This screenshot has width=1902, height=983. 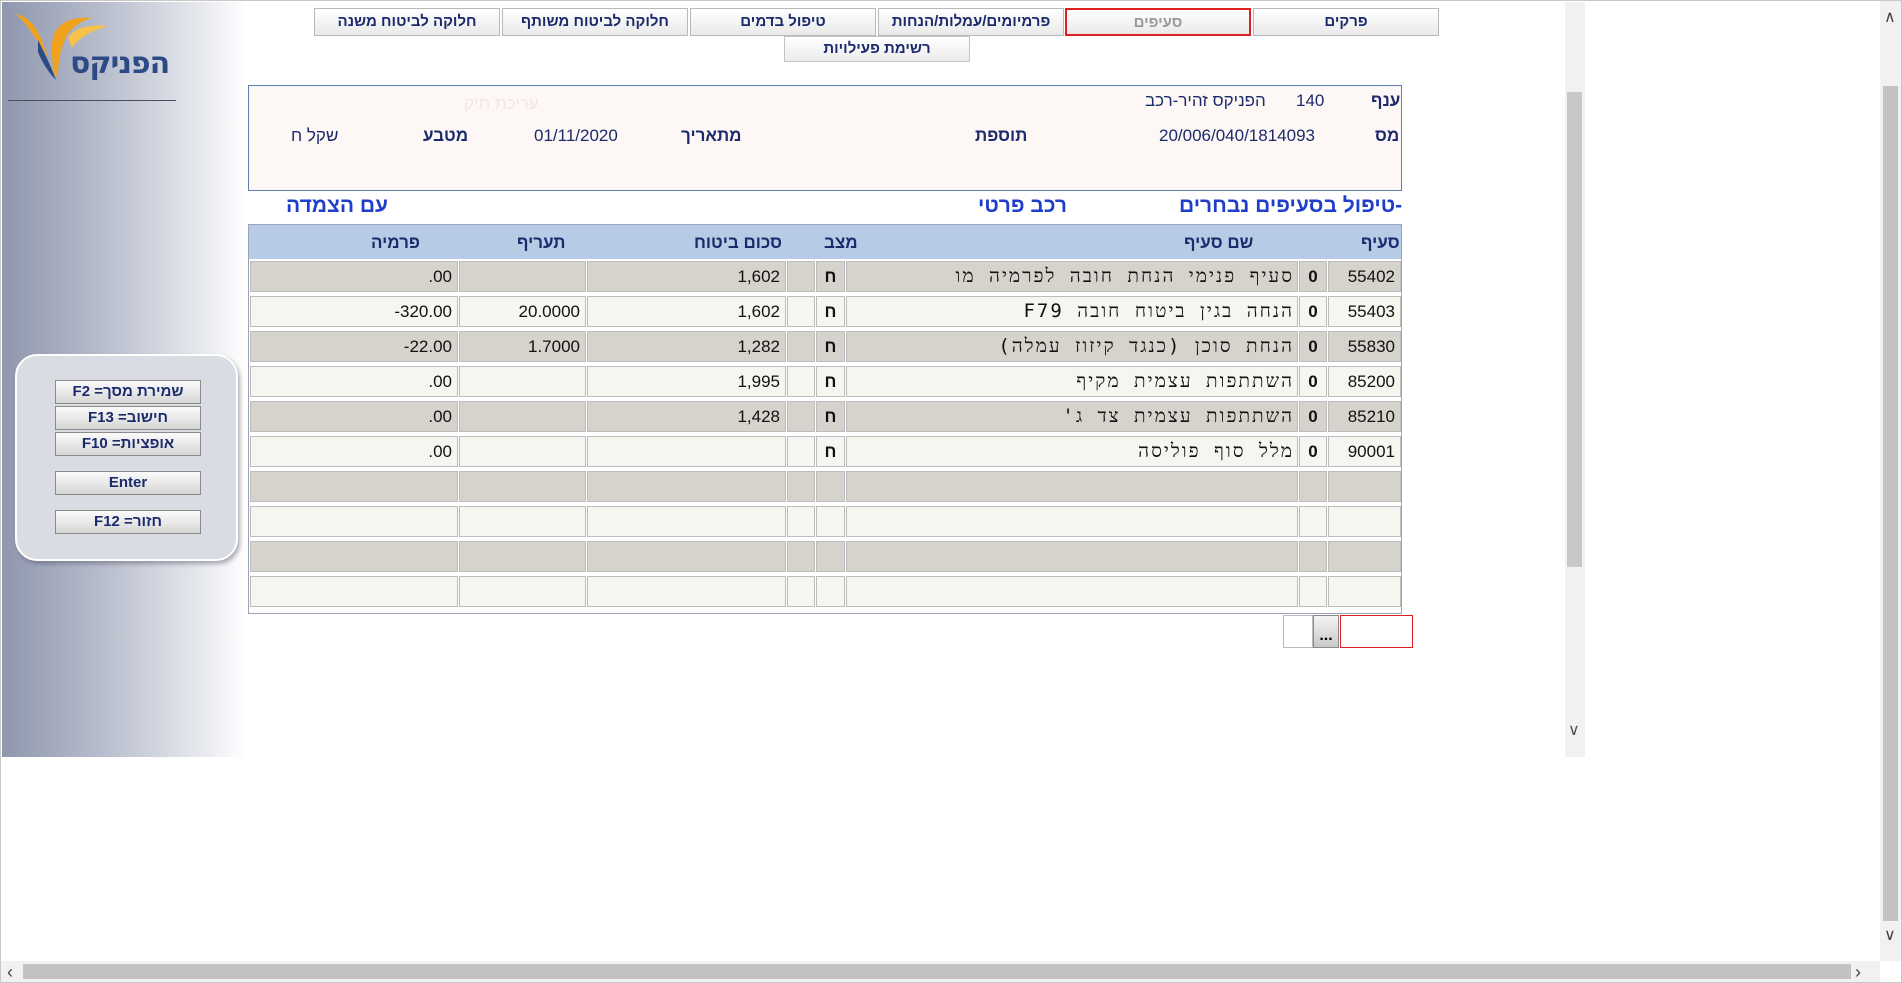 What do you see at coordinates (1890, 17) in the screenshot?
I see `chevron-up-icon: ∧` at bounding box center [1890, 17].